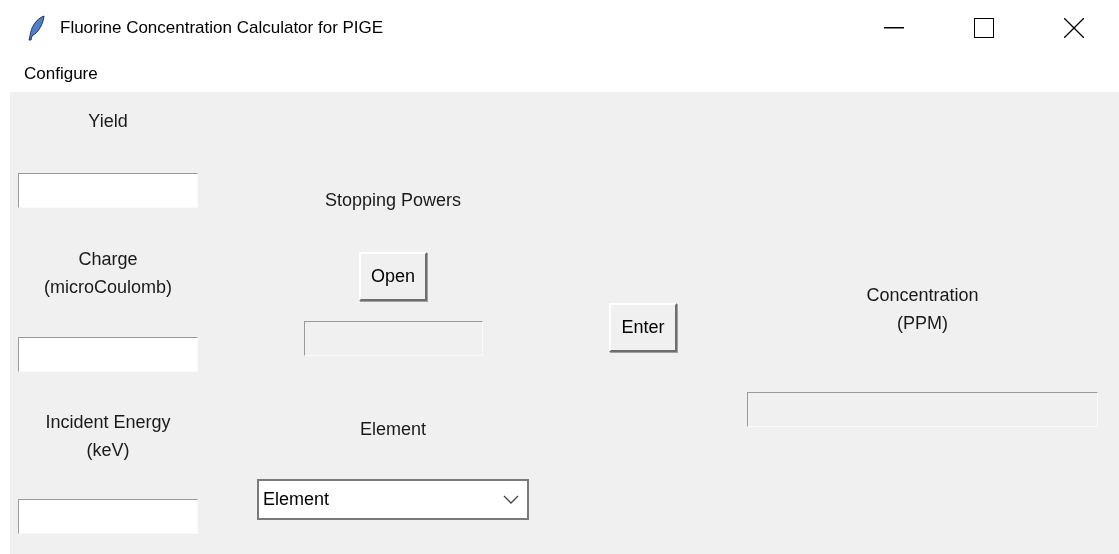 Image resolution: width=1119 pixels, height=554 pixels. I want to click on window-title: Fluorine Concentration Calculator for PIGE, so click(222, 27).